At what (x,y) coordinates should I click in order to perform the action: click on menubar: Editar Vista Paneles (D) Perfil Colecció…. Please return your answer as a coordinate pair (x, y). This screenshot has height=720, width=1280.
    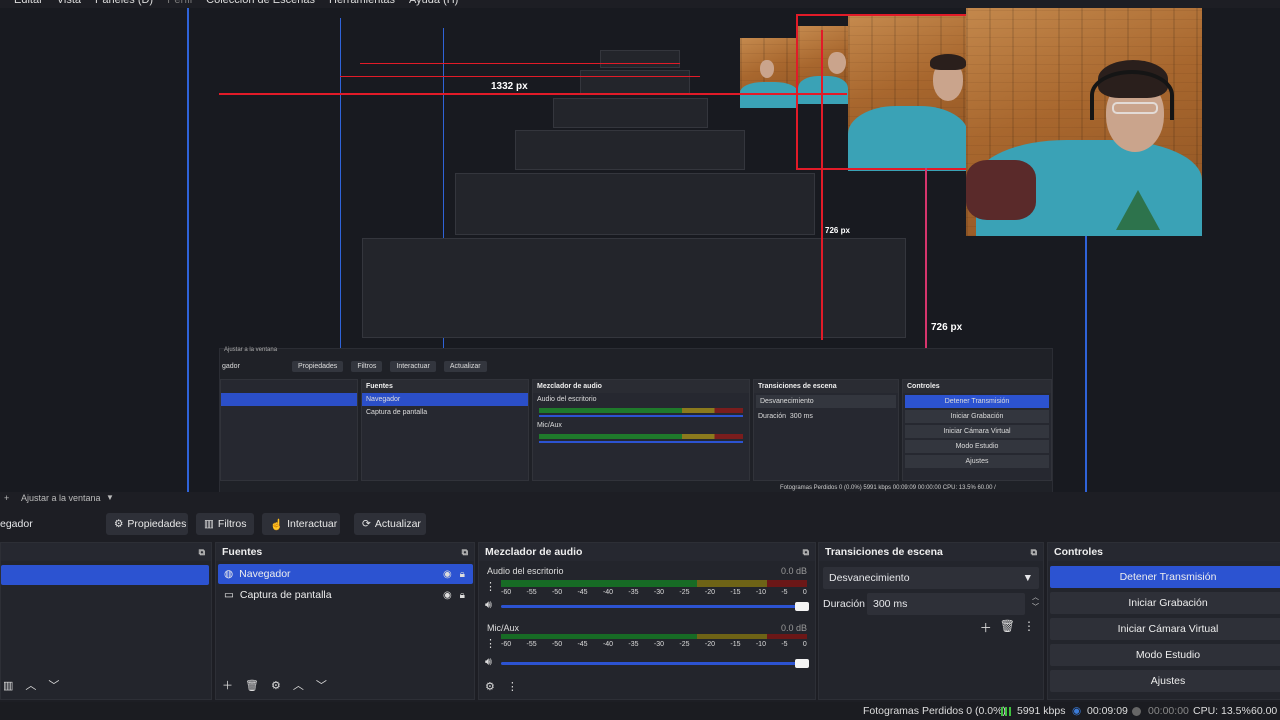
    Looking at the image, I should click on (640, 4).